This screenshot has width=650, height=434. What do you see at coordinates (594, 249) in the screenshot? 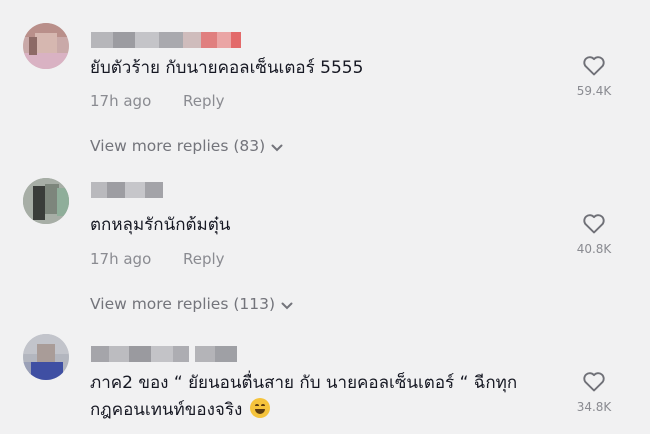
I see `like-count: 40.8K` at bounding box center [594, 249].